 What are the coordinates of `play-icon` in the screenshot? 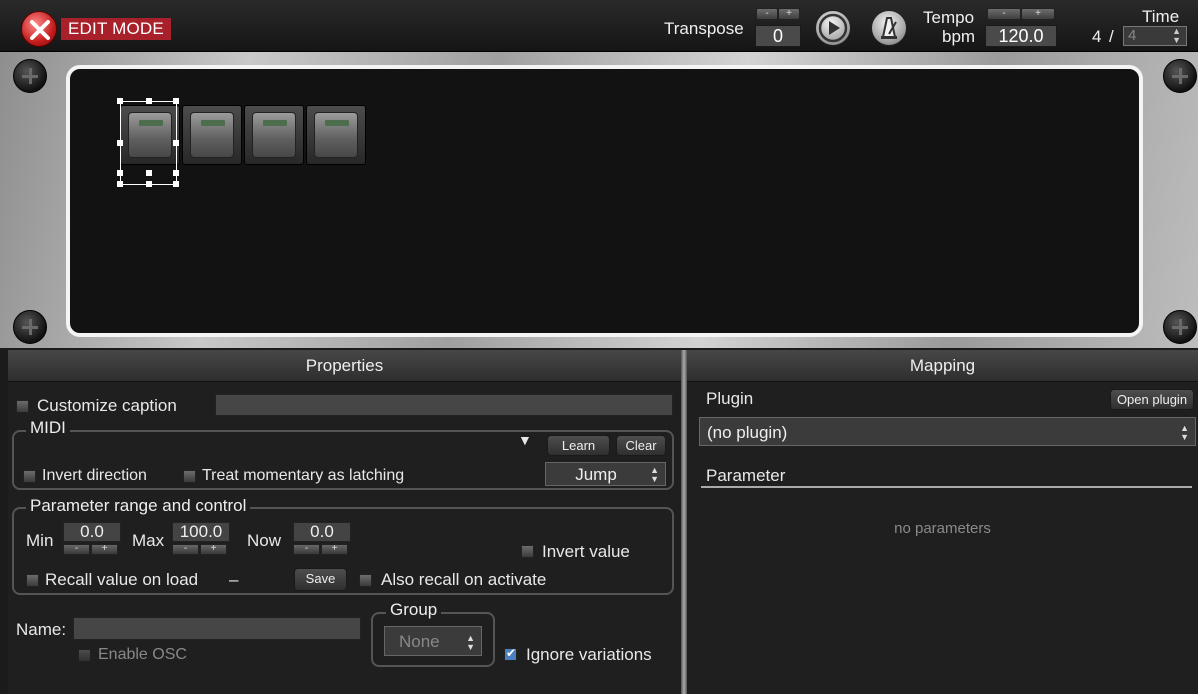 It's located at (833, 28).